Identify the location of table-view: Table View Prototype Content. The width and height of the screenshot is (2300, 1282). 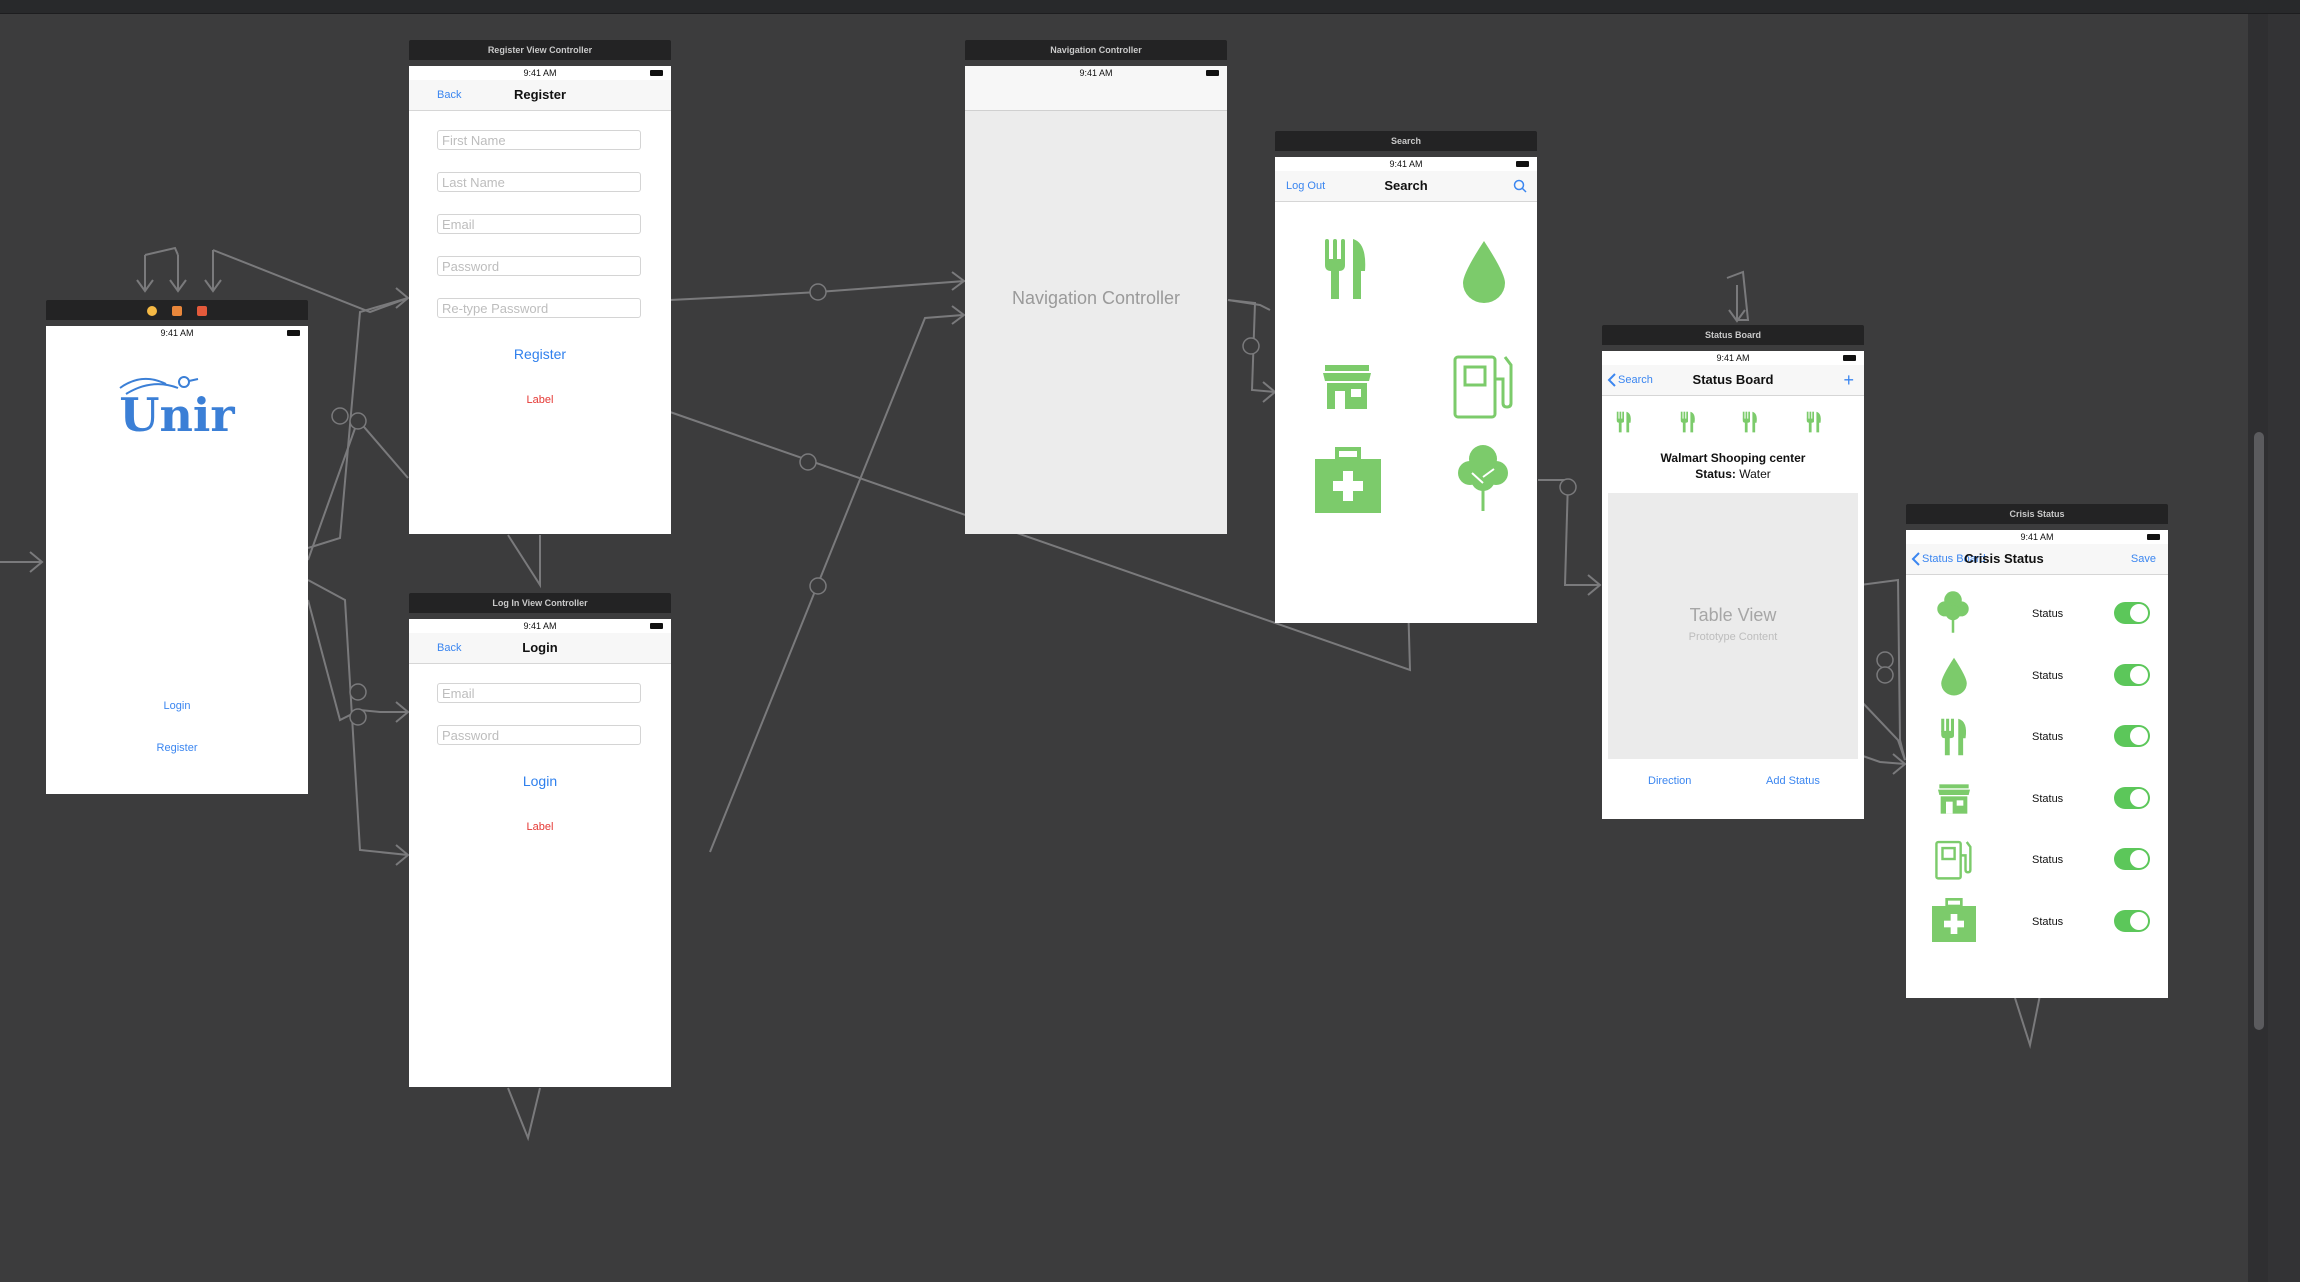
(1733, 626).